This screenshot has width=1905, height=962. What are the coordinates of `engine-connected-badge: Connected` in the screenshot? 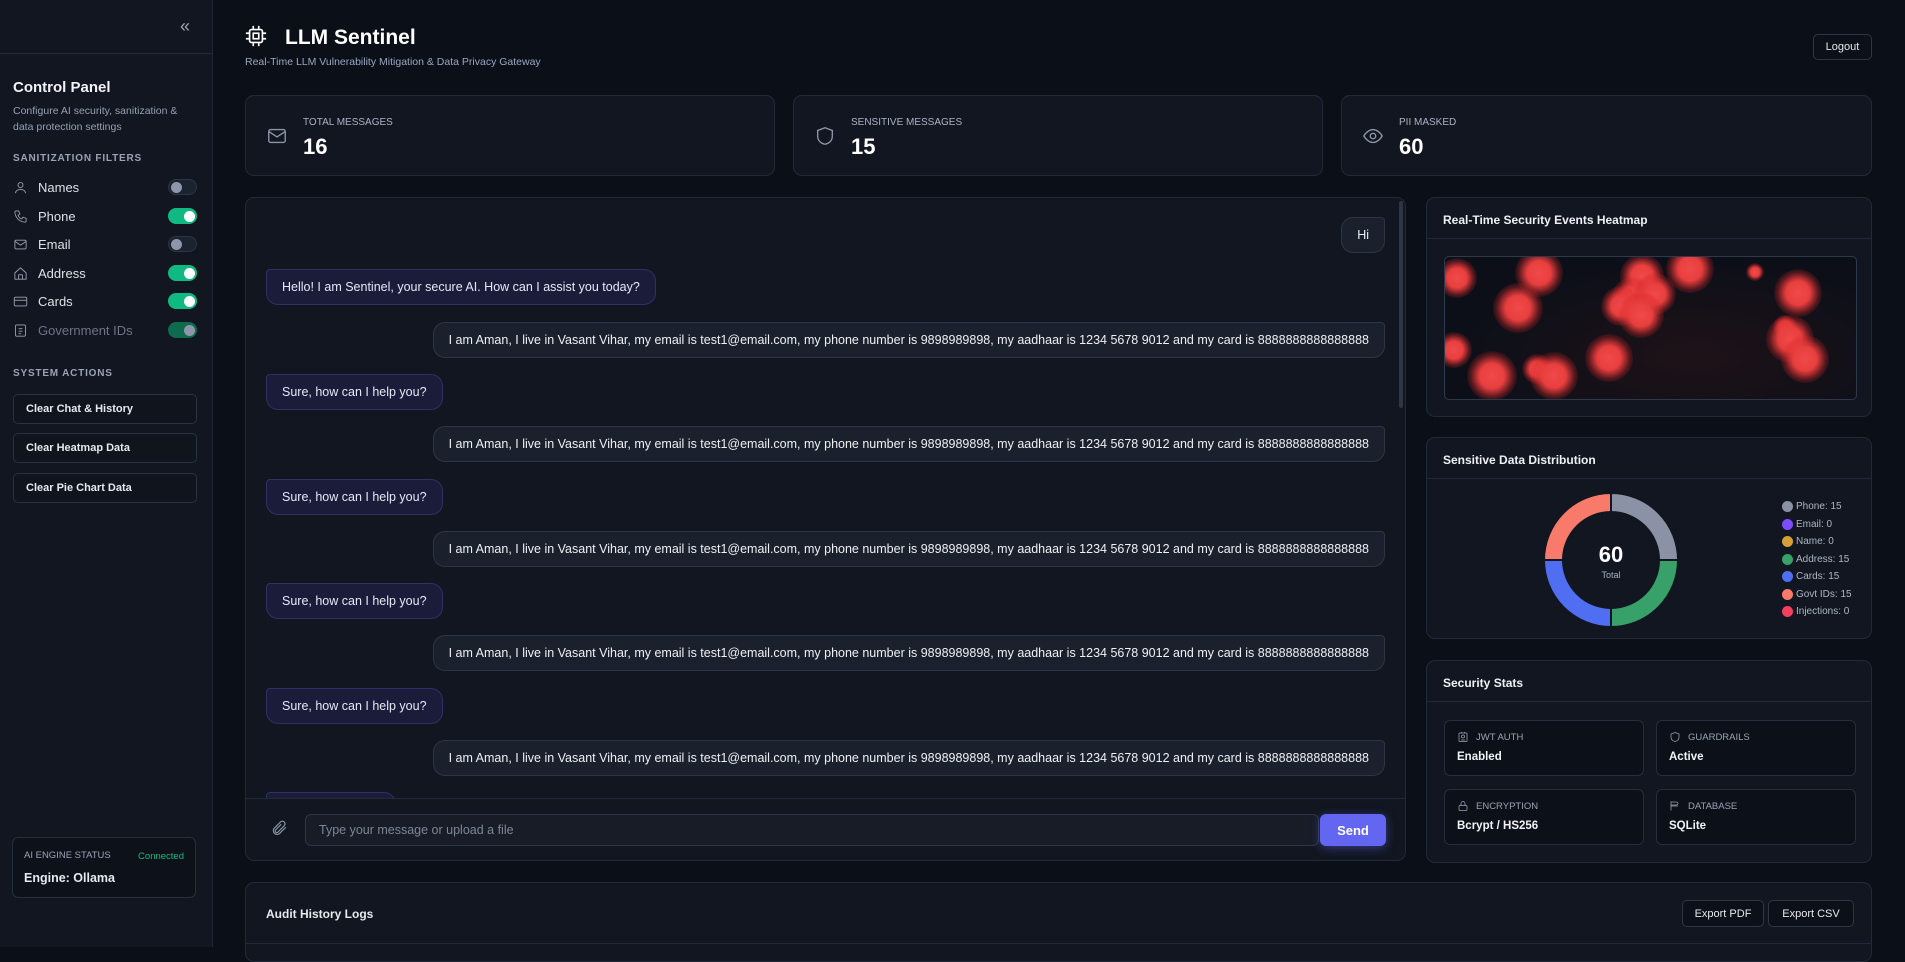 It's located at (161, 856).